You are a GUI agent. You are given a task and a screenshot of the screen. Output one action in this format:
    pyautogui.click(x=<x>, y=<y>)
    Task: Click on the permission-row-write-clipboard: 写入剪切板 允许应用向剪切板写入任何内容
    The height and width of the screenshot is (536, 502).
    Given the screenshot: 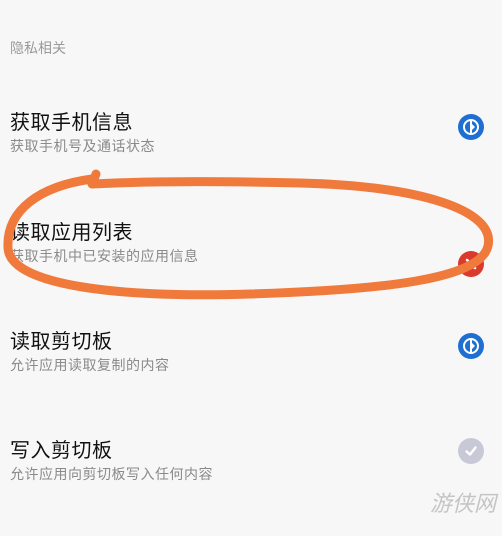 What is the action you would take?
    pyautogui.click(x=251, y=474)
    